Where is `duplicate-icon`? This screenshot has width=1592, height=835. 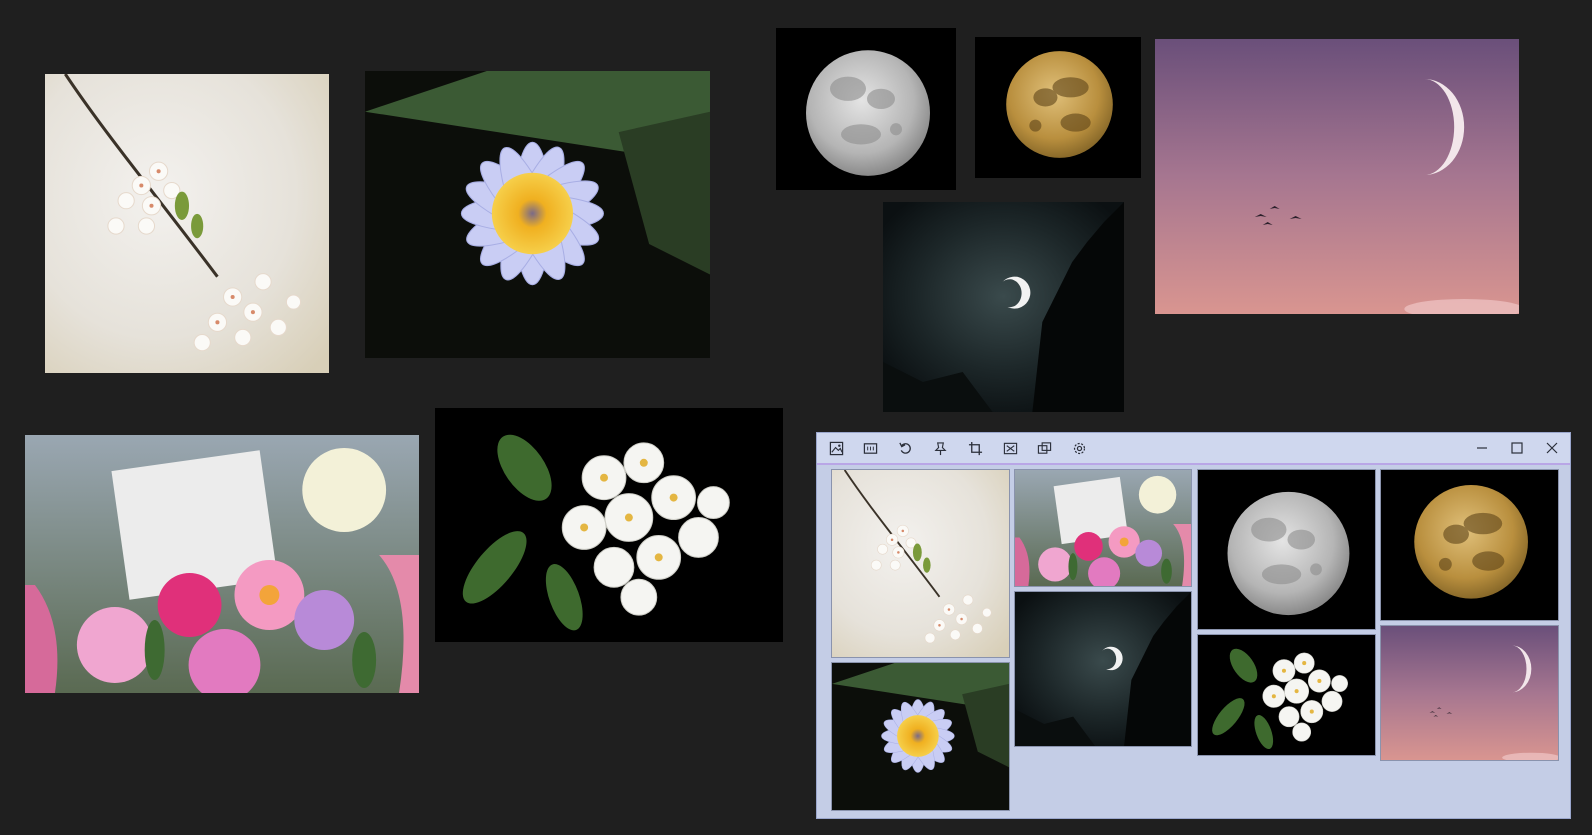 duplicate-icon is located at coordinates (1044, 448).